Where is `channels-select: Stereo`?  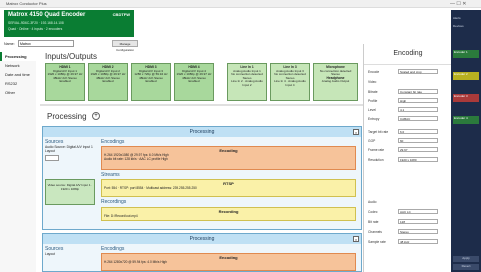 channels-select: Stereo is located at coordinates (418, 231).